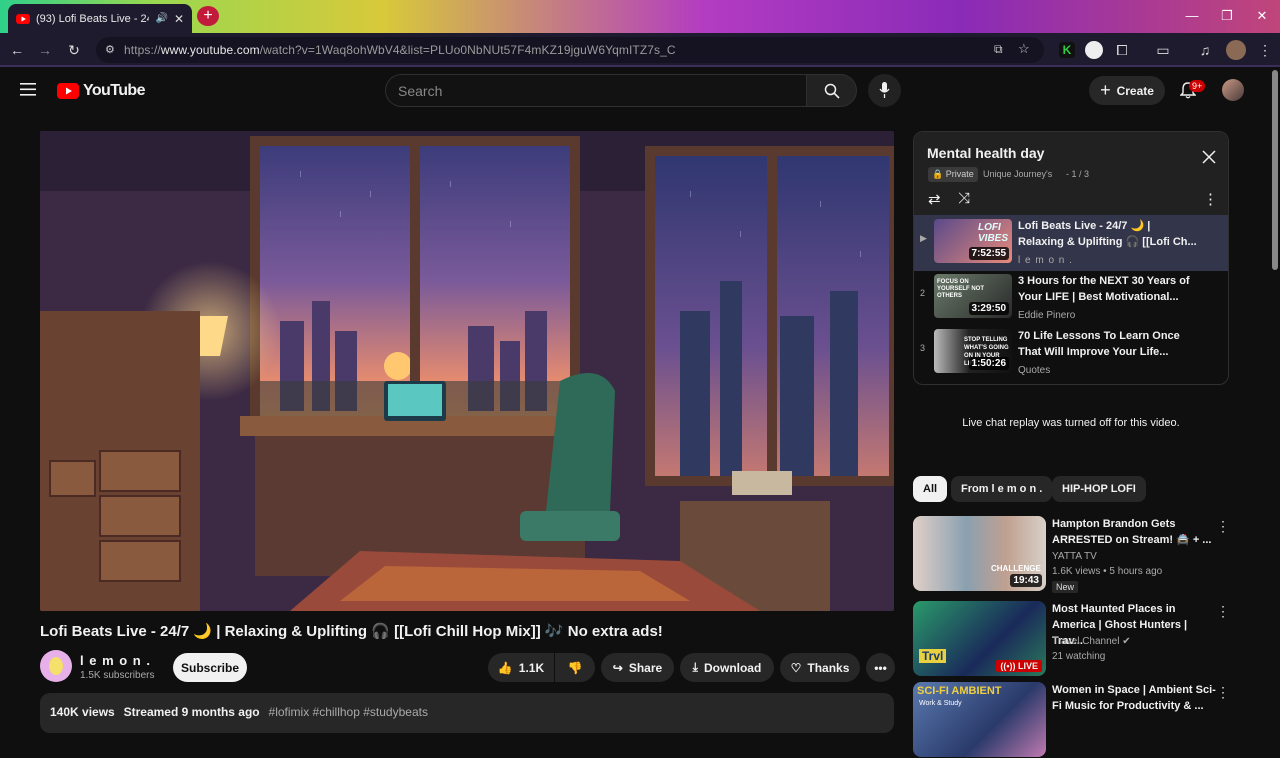 The width and height of the screenshot is (1280, 758). I want to click on thanks-label: Thanks, so click(828, 667).